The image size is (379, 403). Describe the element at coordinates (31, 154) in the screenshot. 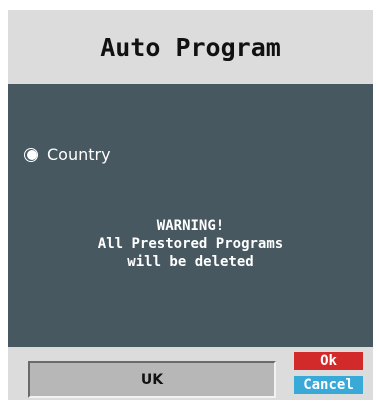

I see `radio-selected-icon` at that location.